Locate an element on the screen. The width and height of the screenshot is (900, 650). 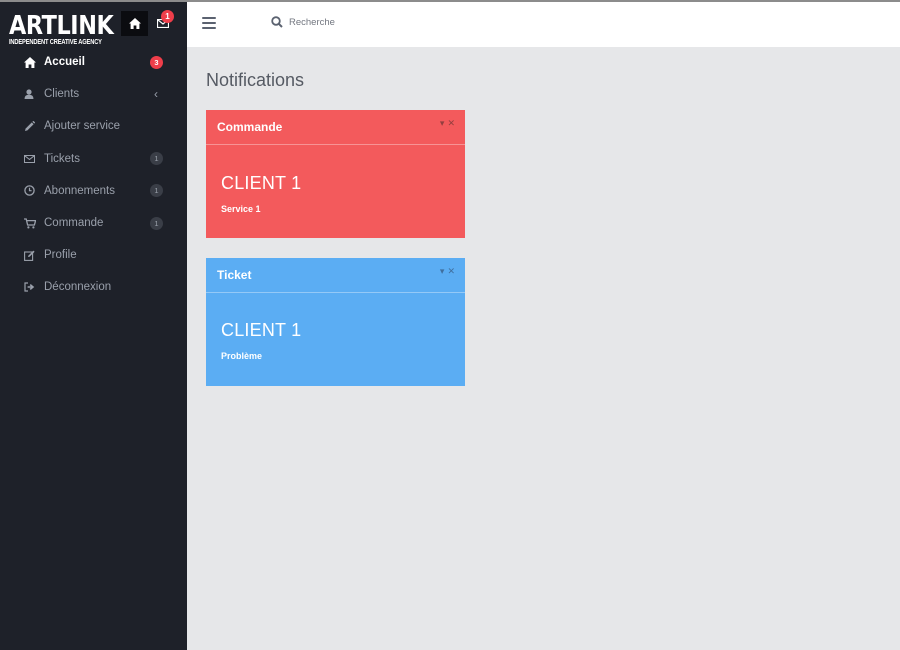
commande-count-badge: 1 is located at coordinates (156, 223).